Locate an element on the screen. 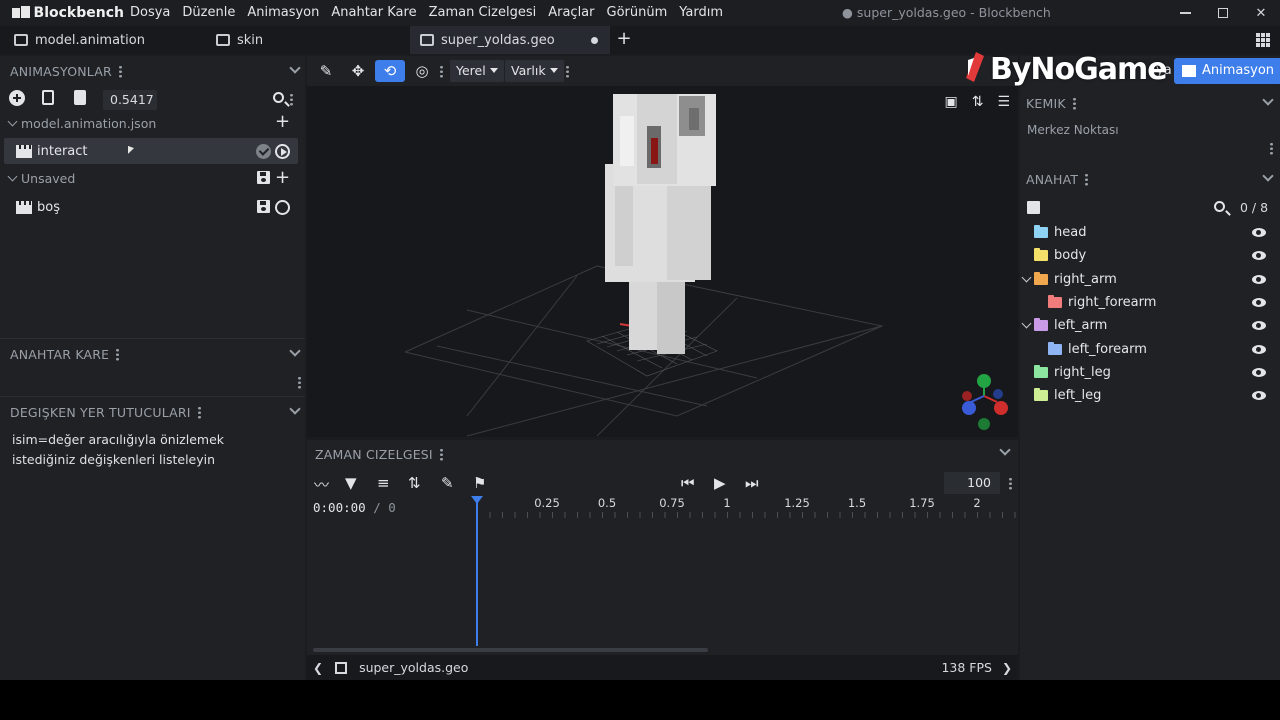 The image size is (1280, 720). outliner-node-right-arm: right_arm is located at coordinates (1150, 279).